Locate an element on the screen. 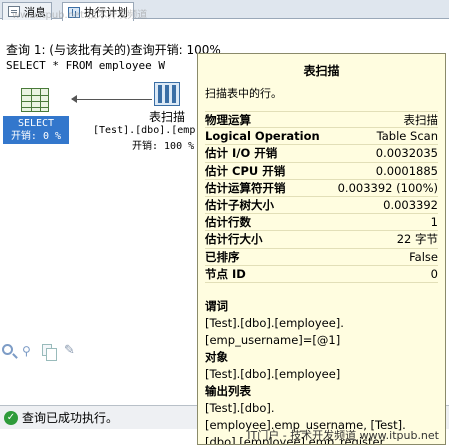 The height and width of the screenshot is (445, 449). tooltip-property-row: 估计子树大小 0.003392 is located at coordinates (321, 206).